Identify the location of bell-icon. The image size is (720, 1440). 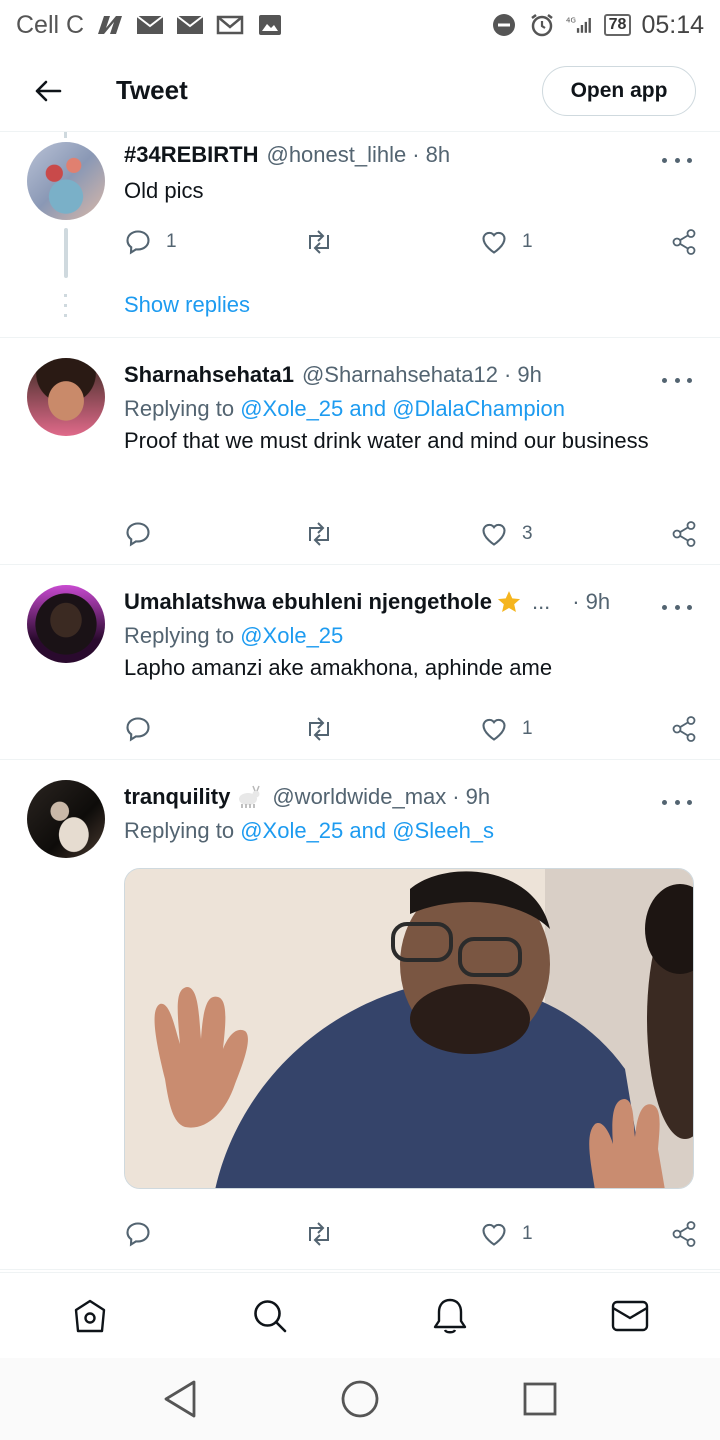
(450, 1315).